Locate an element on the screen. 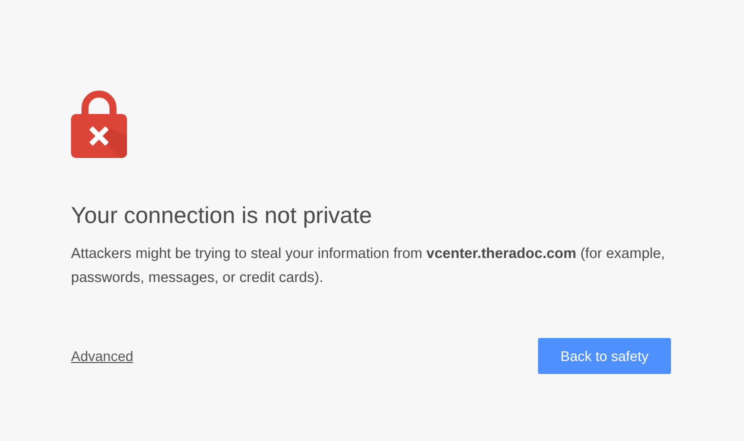 Image resolution: width=744 pixels, height=441 pixels. warning-message: Attackers might be trying to steal your information from vcenter.theradoc.com (for example, passwords, messages, or credit cards). is located at coordinates (368, 266).